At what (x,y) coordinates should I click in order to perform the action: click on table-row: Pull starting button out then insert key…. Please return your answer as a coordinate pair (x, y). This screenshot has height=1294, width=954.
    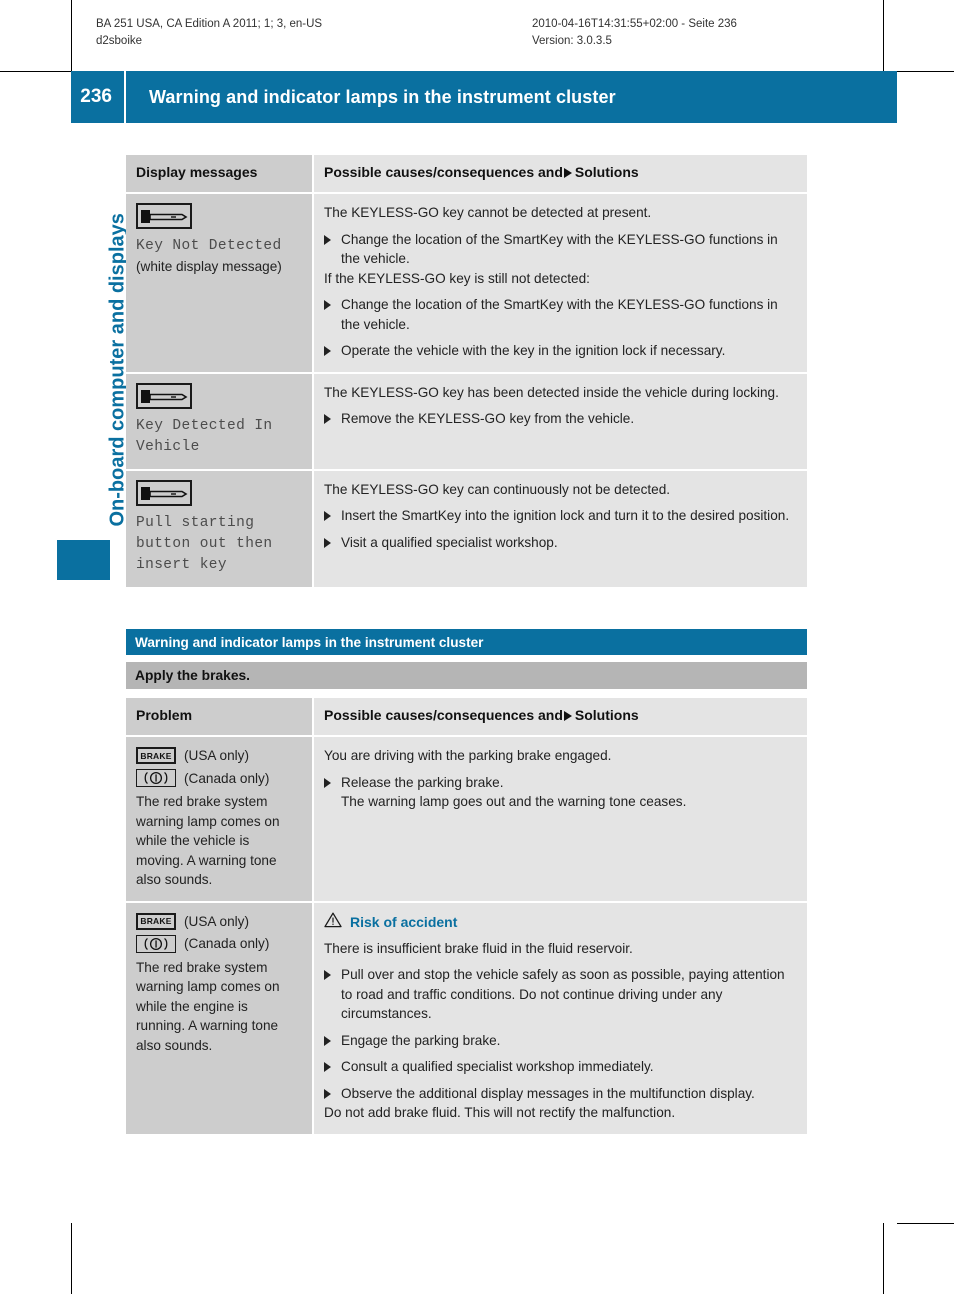
    Looking at the image, I should click on (466, 528).